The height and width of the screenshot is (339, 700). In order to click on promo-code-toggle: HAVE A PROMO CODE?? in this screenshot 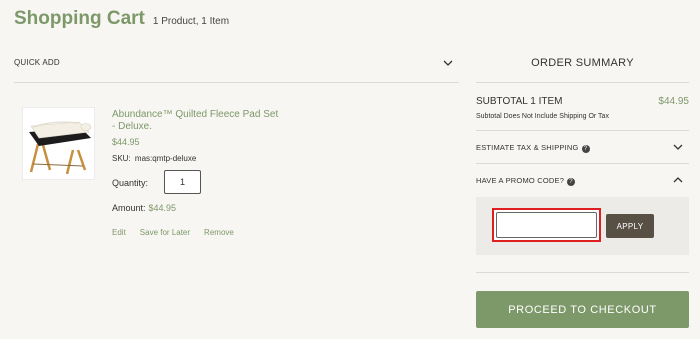, I will do `click(582, 180)`.